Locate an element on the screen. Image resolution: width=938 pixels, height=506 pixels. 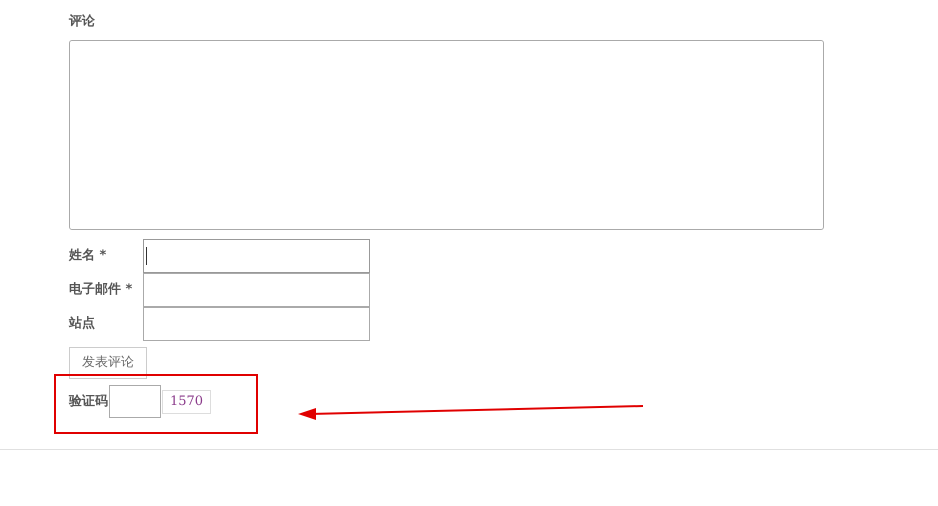
field-label: 姓名 * is located at coordinates (88, 256).